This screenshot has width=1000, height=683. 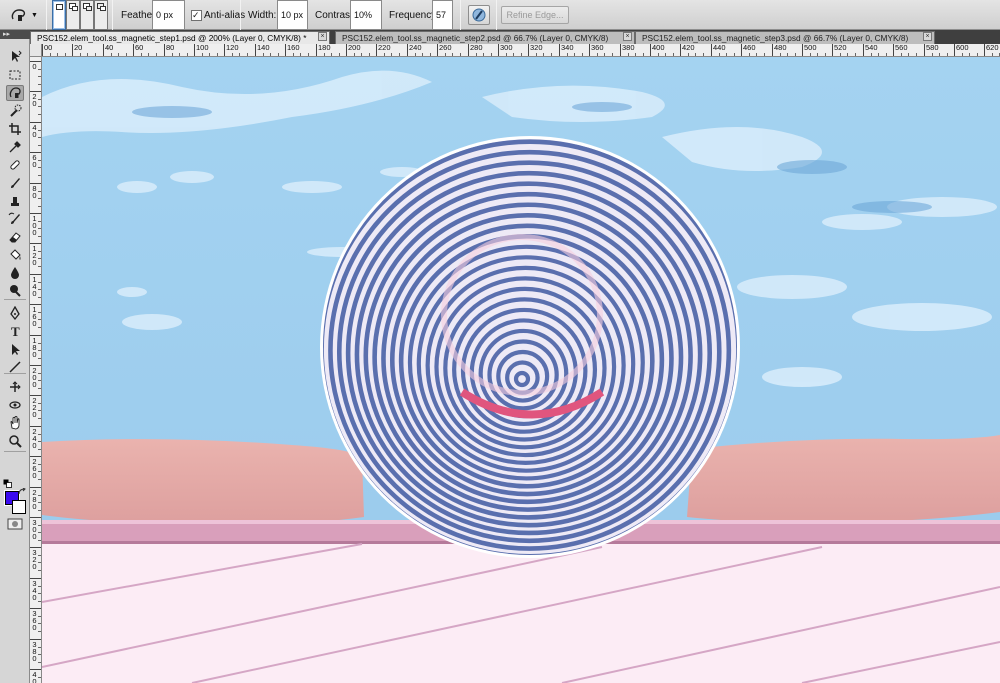 I want to click on ruler-label: 80, so click(x=170, y=48).